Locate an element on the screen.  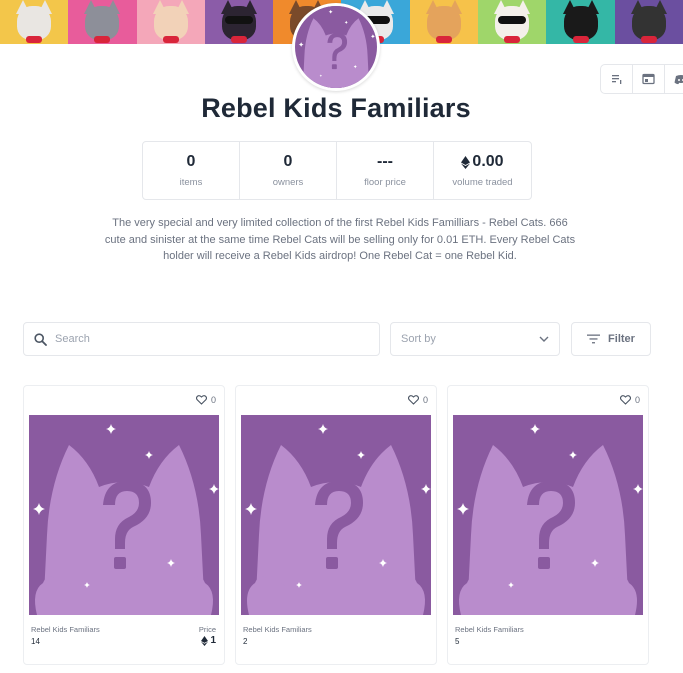
collection-avatar is located at coordinates (336, 47).